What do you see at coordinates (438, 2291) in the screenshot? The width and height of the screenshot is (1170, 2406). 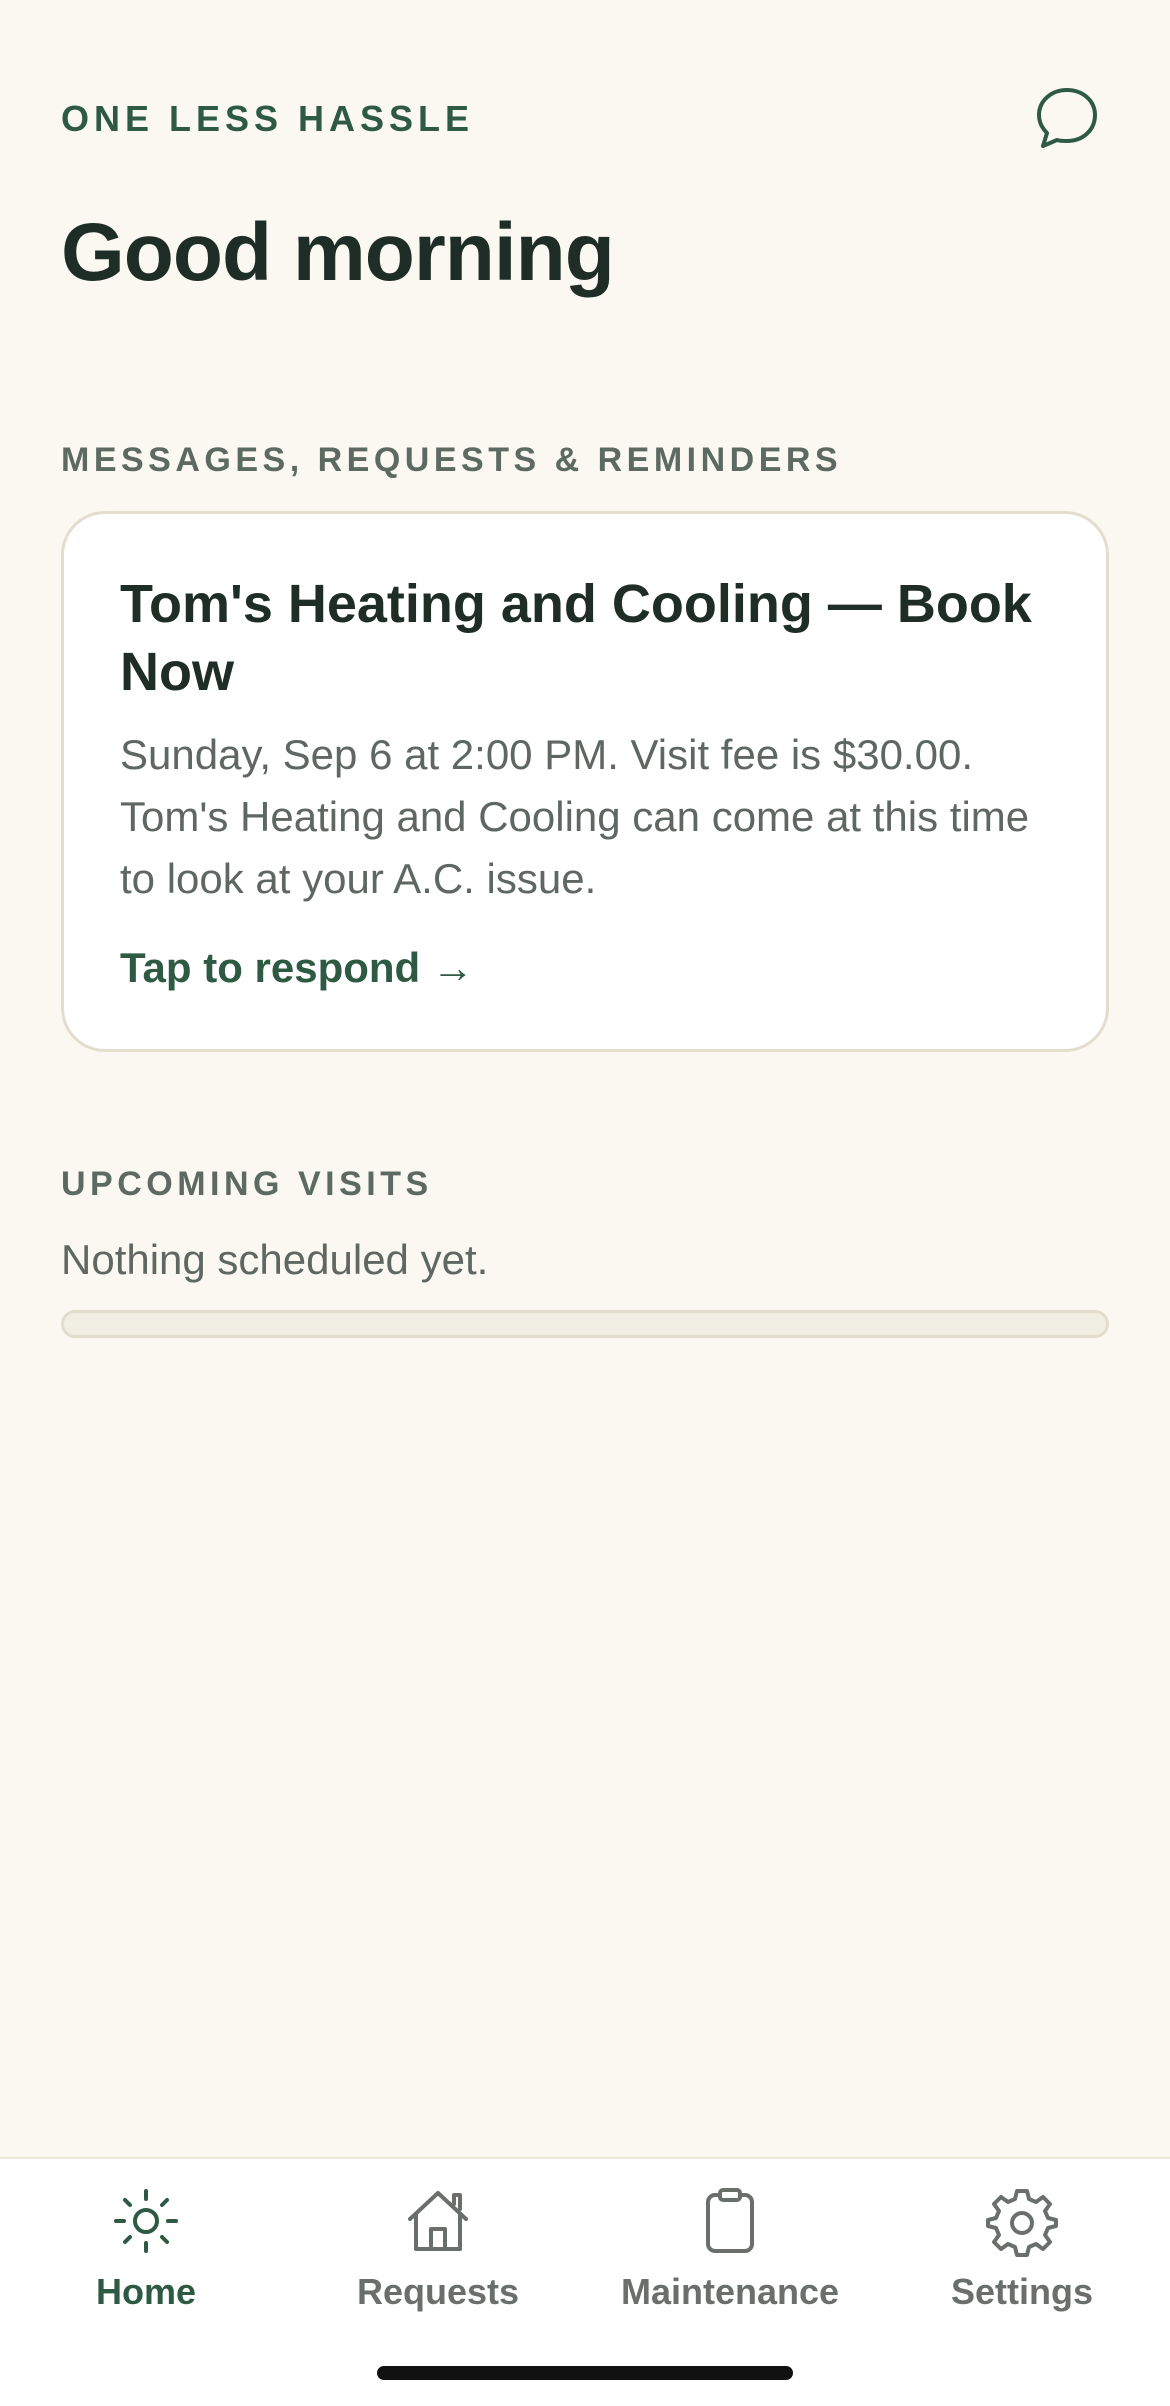 I see `tab-requests-label: Requests` at bounding box center [438, 2291].